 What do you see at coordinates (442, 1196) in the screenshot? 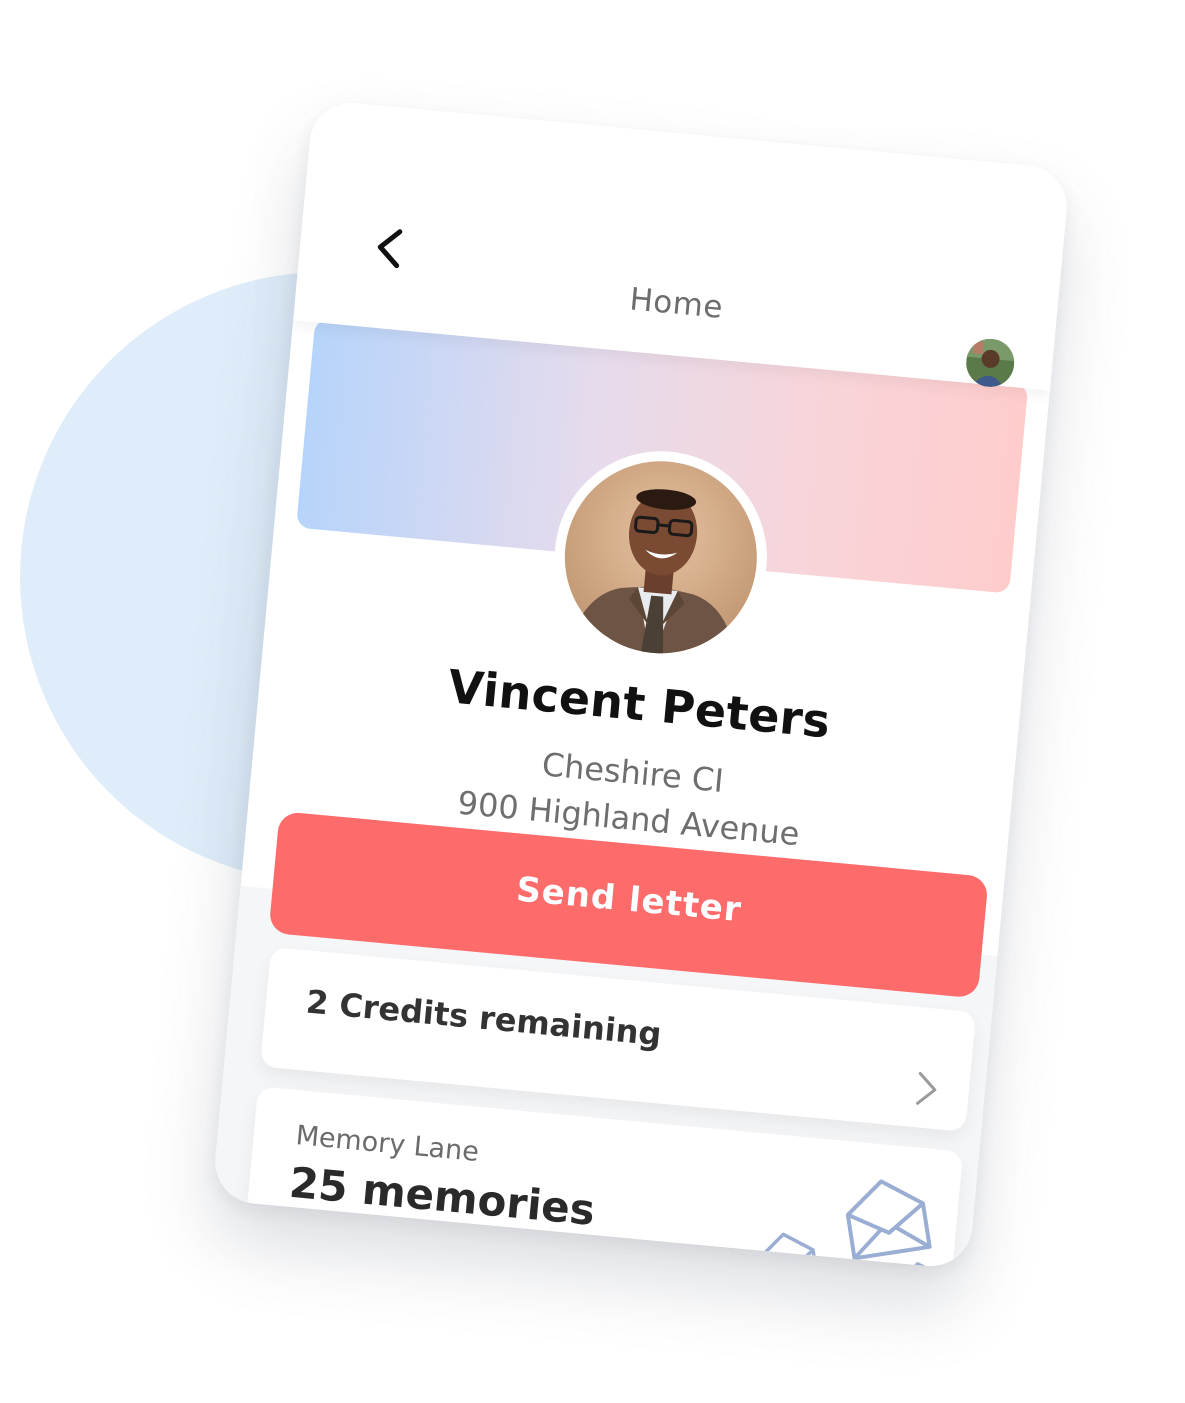
I see `memory-count: 25 memories` at bounding box center [442, 1196].